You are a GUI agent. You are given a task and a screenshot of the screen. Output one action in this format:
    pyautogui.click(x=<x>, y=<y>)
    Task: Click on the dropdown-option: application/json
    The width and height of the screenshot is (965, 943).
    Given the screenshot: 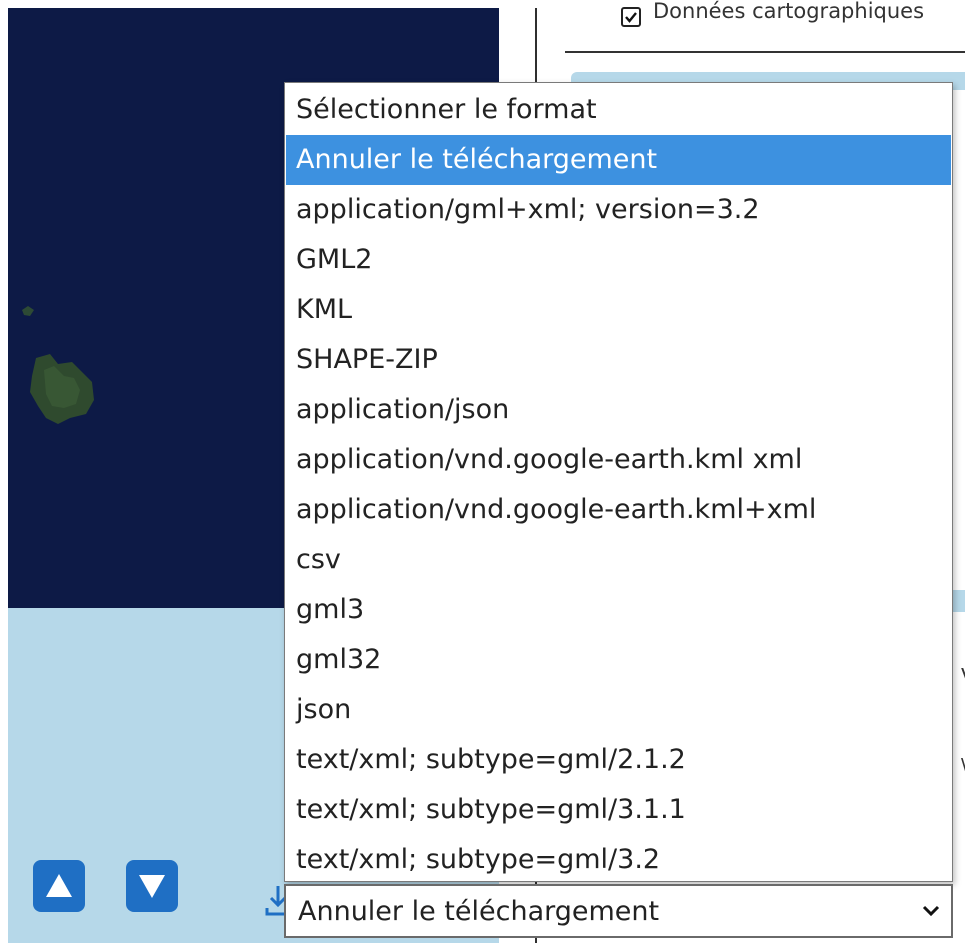 What is the action you would take?
    pyautogui.click(x=618, y=410)
    